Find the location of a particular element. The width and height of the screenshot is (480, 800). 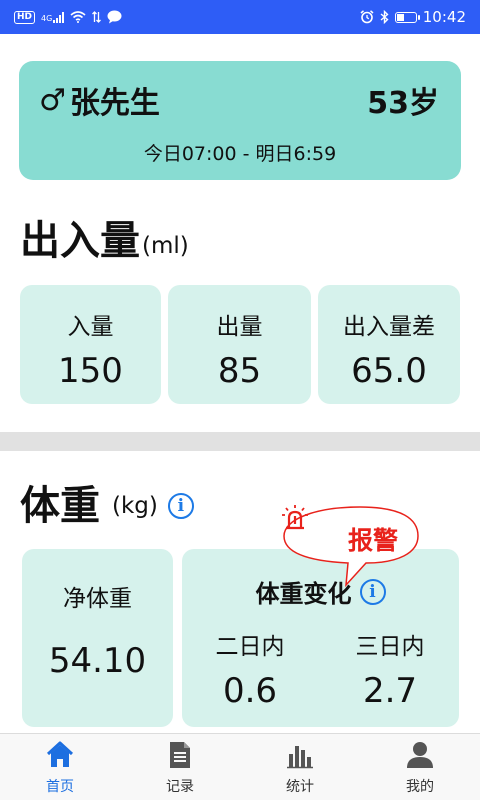

output-label: 出量 is located at coordinates (239, 327).